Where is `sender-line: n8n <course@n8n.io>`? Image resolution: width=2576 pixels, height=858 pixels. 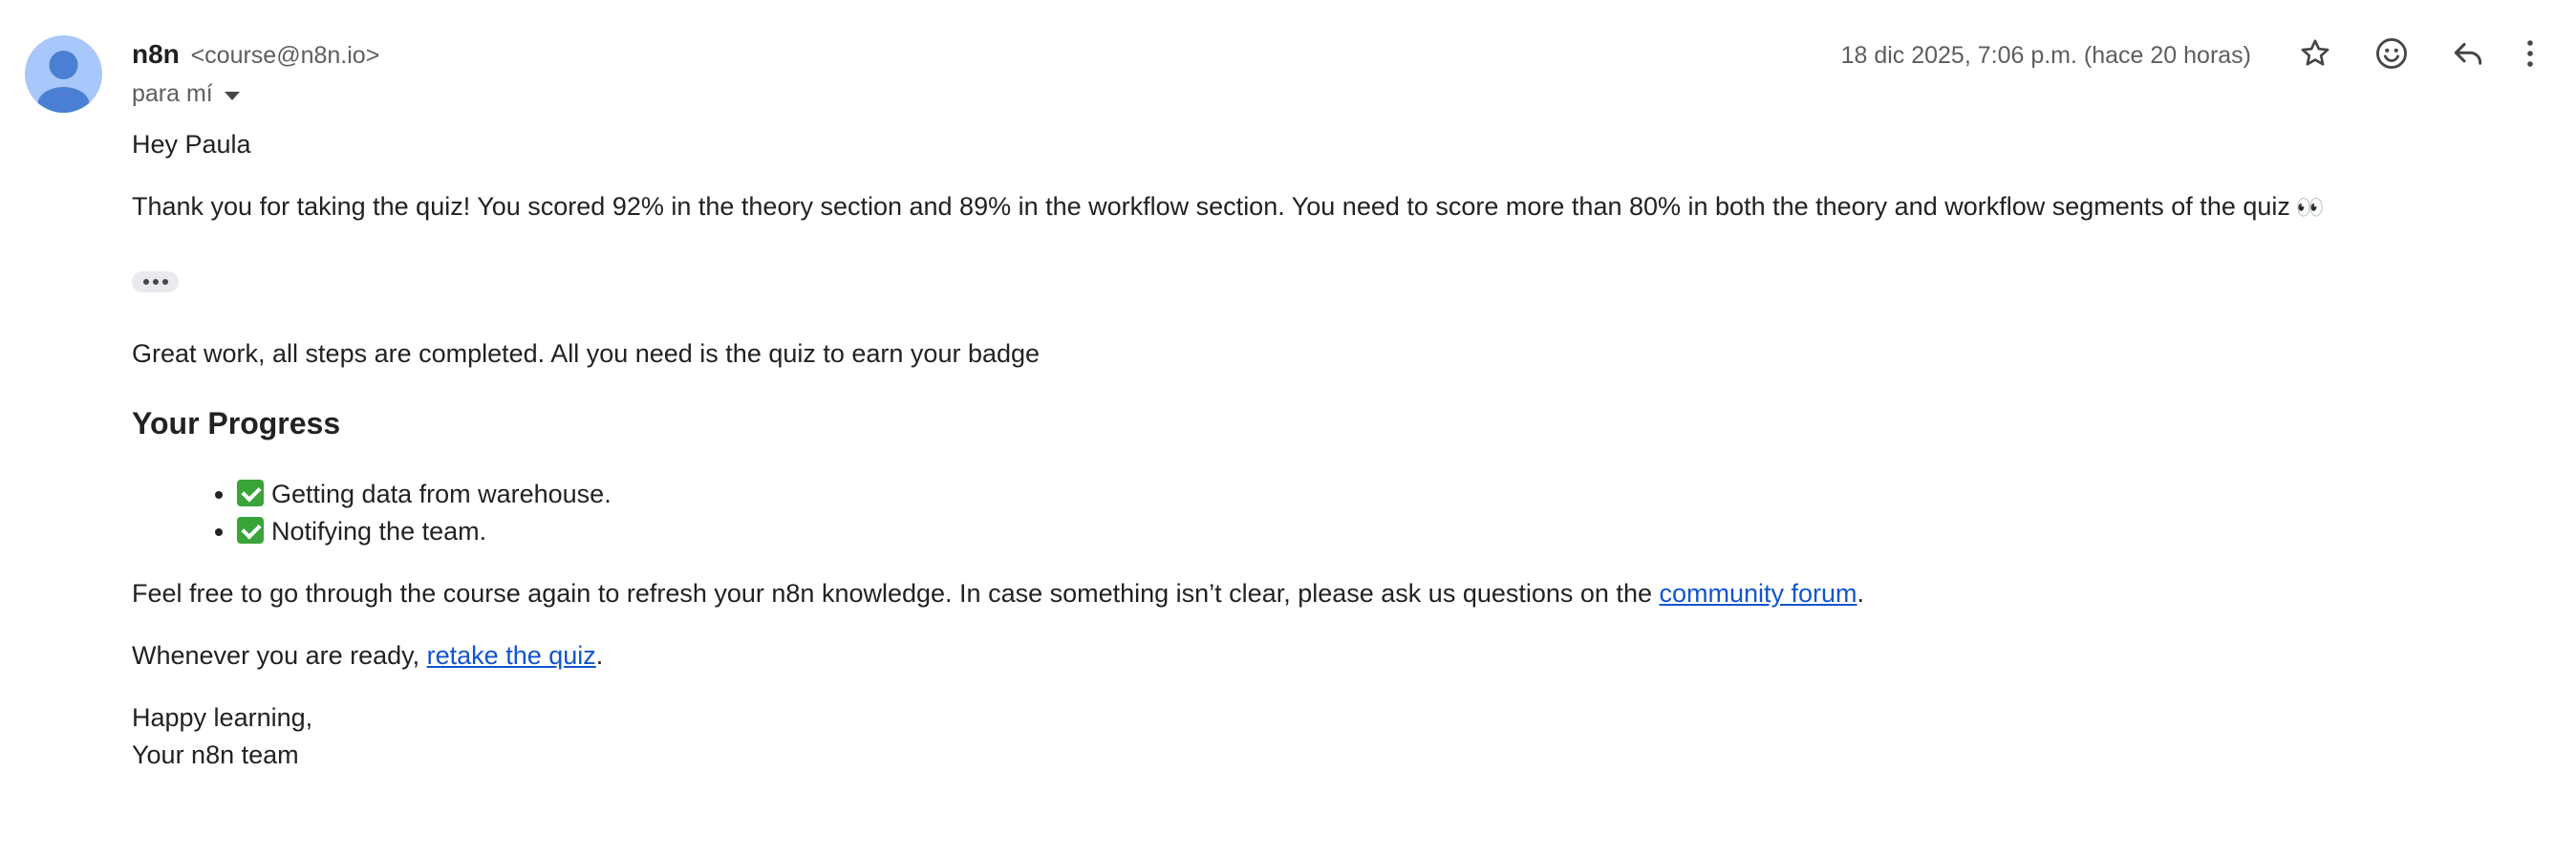
sender-line: n8n <course@n8n.io> is located at coordinates (255, 55).